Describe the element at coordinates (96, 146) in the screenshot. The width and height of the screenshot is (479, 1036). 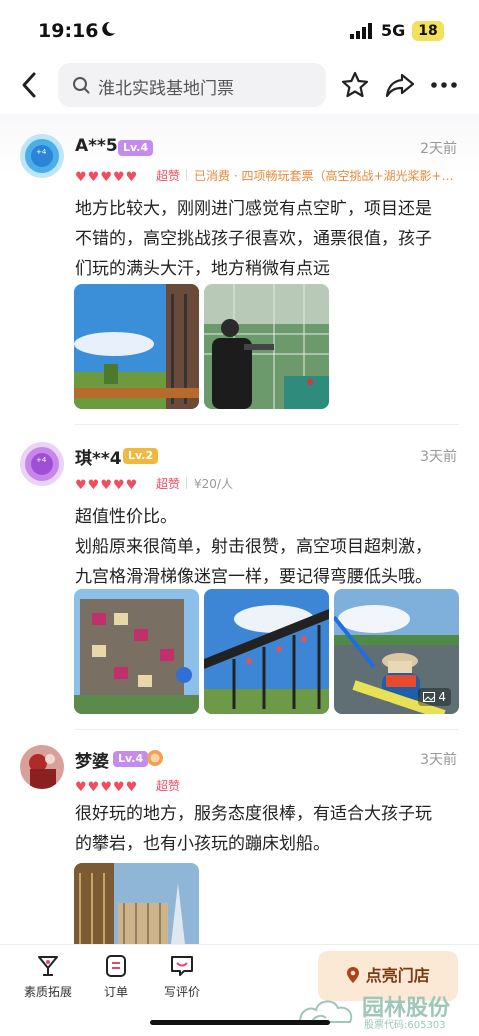
I see `user-name: A**5` at that location.